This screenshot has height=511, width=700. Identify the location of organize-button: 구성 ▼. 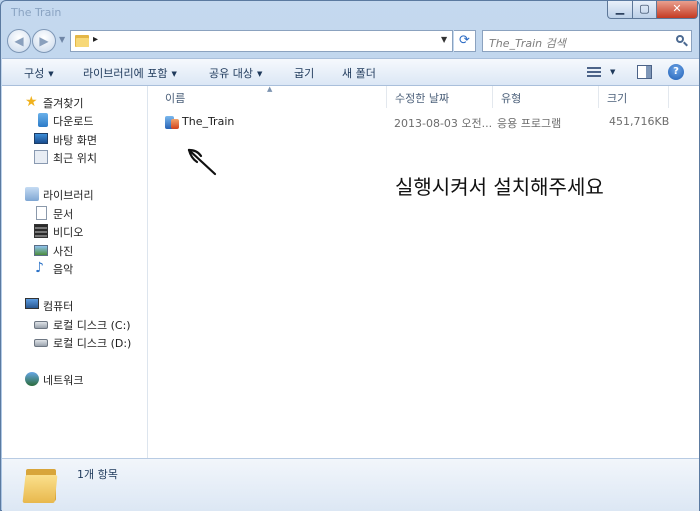
(39, 73).